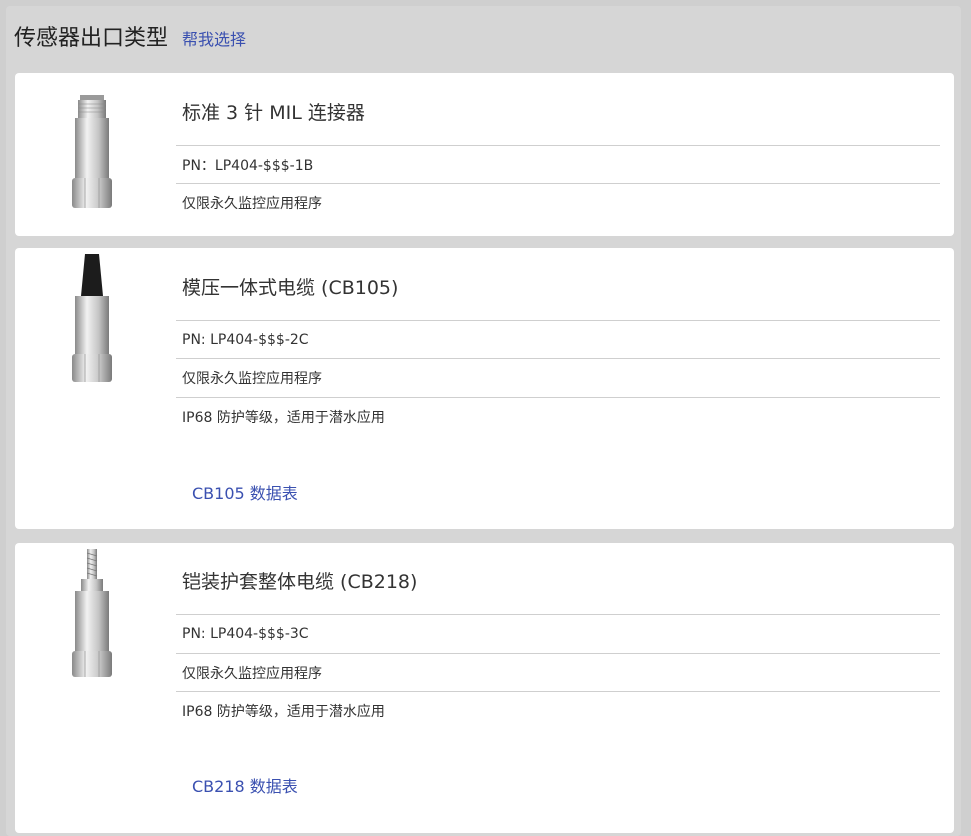 The height and width of the screenshot is (836, 971). What do you see at coordinates (245, 785) in the screenshot?
I see `cb218-datasheet-link: CB218 数据表` at bounding box center [245, 785].